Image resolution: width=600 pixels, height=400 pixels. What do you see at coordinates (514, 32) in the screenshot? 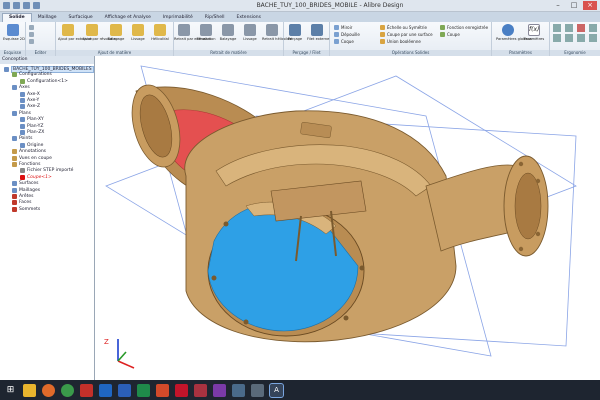
I see `global-params-button: Paramètres globaux` at bounding box center [514, 32].